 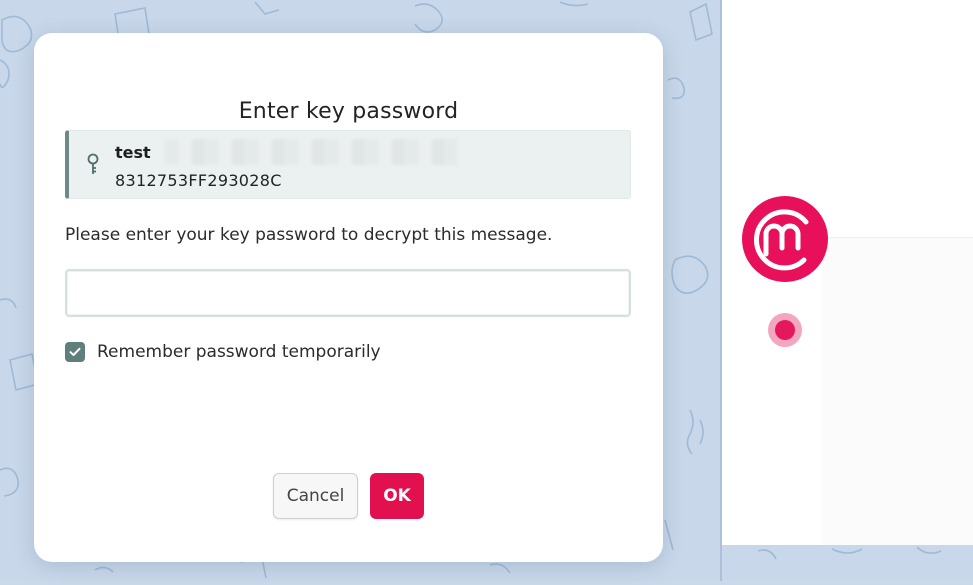 What do you see at coordinates (785, 330) in the screenshot?
I see `status-dot` at bounding box center [785, 330].